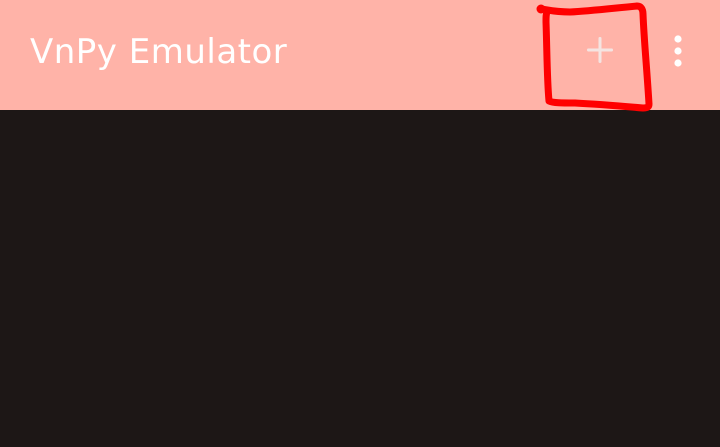  I want to click on add-button, so click(600, 50).